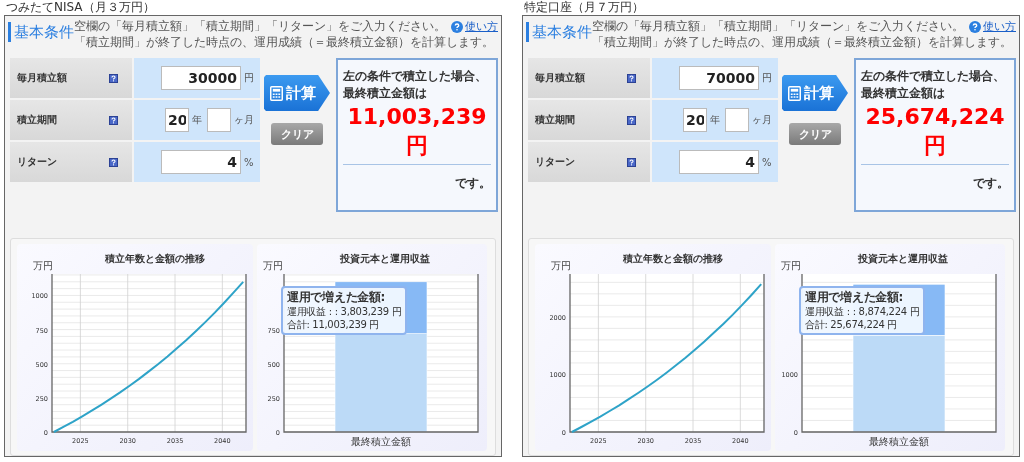 The height and width of the screenshot is (462, 1024). I want to click on tooltip-text: 合計: 25,674,224 円, so click(852, 324).